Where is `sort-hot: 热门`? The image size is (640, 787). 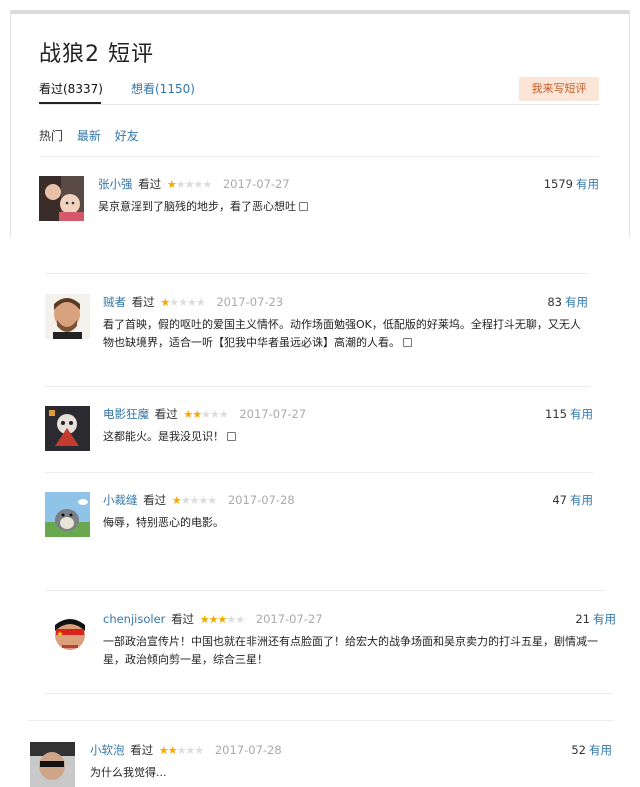 sort-hot: 热门 is located at coordinates (51, 136).